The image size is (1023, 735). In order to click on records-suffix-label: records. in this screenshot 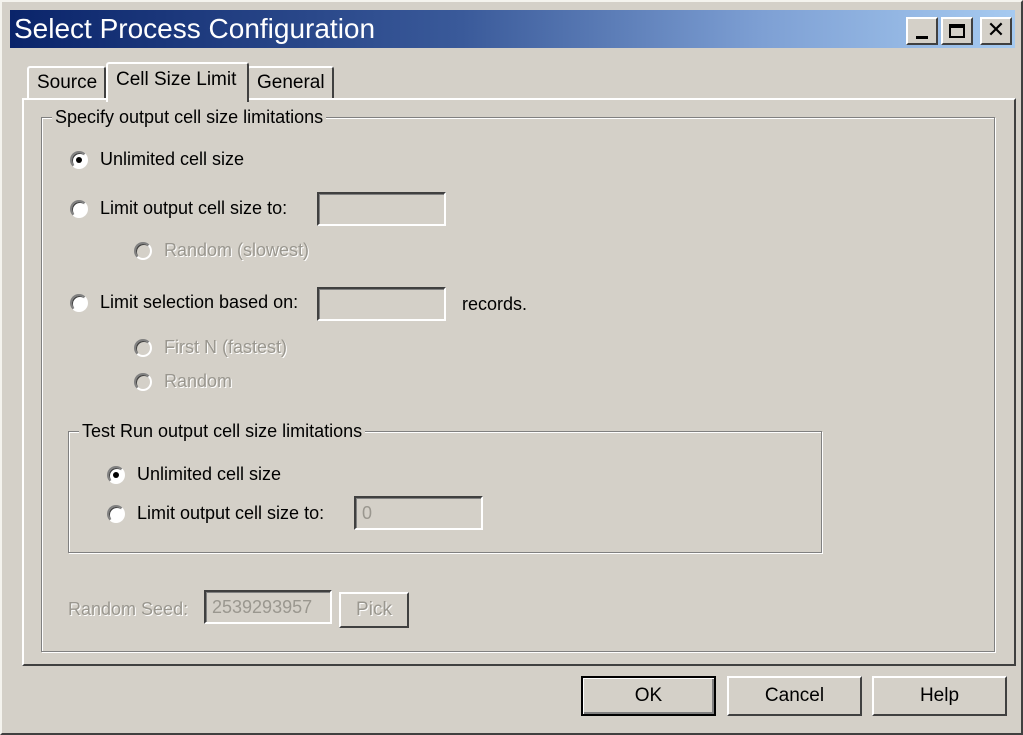, I will do `click(495, 304)`.